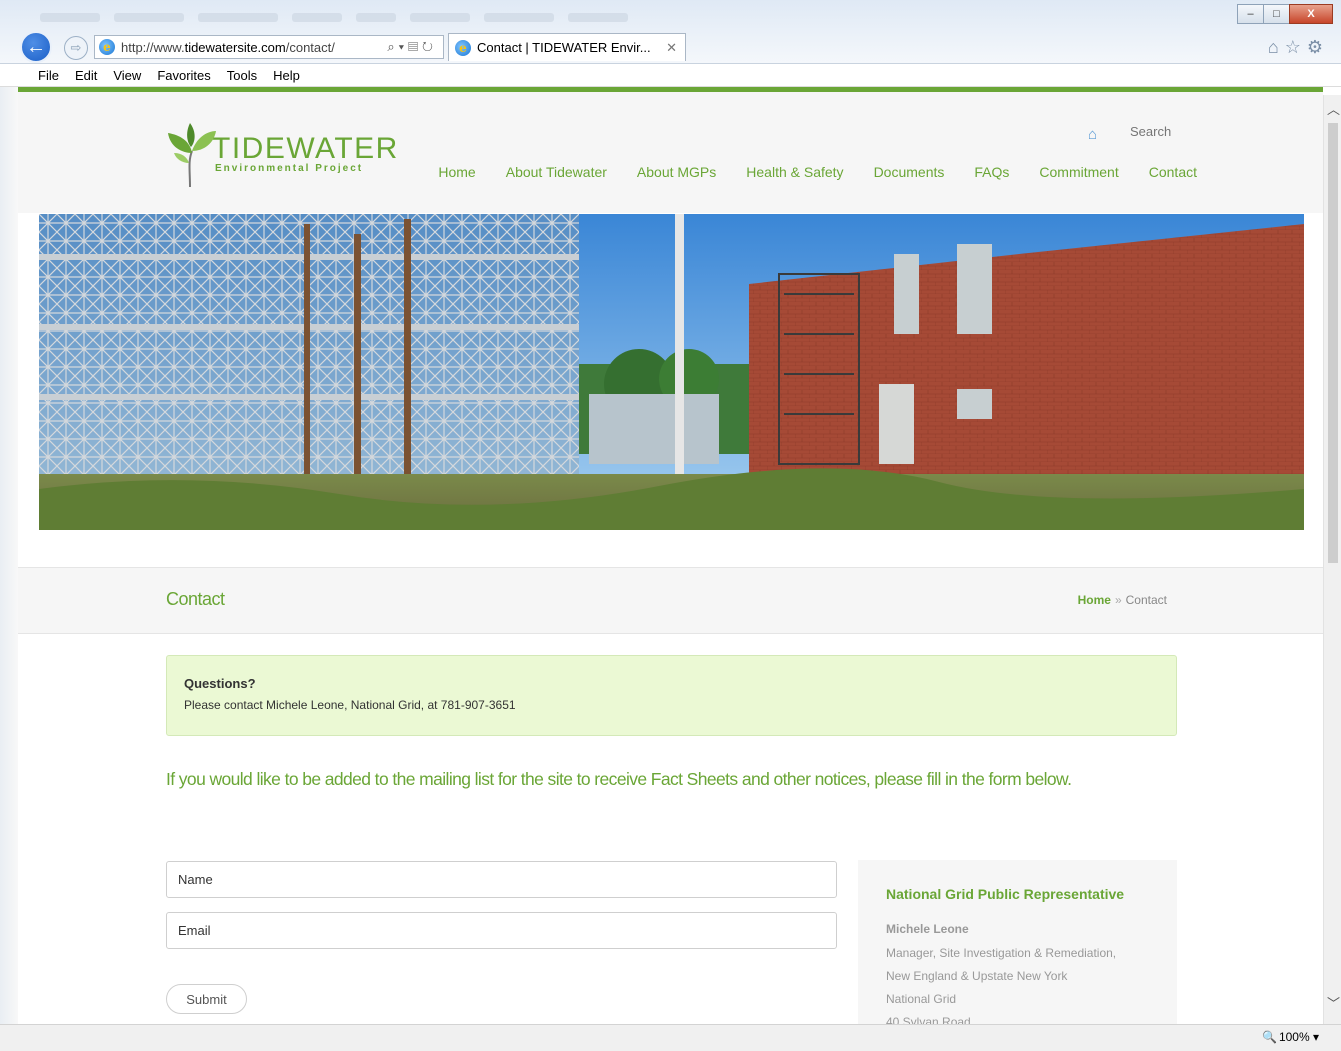 This screenshot has width=1341, height=1051. Describe the element at coordinates (928, 1019) in the screenshot. I see `representative-address: 40 Sylvan Road` at that location.